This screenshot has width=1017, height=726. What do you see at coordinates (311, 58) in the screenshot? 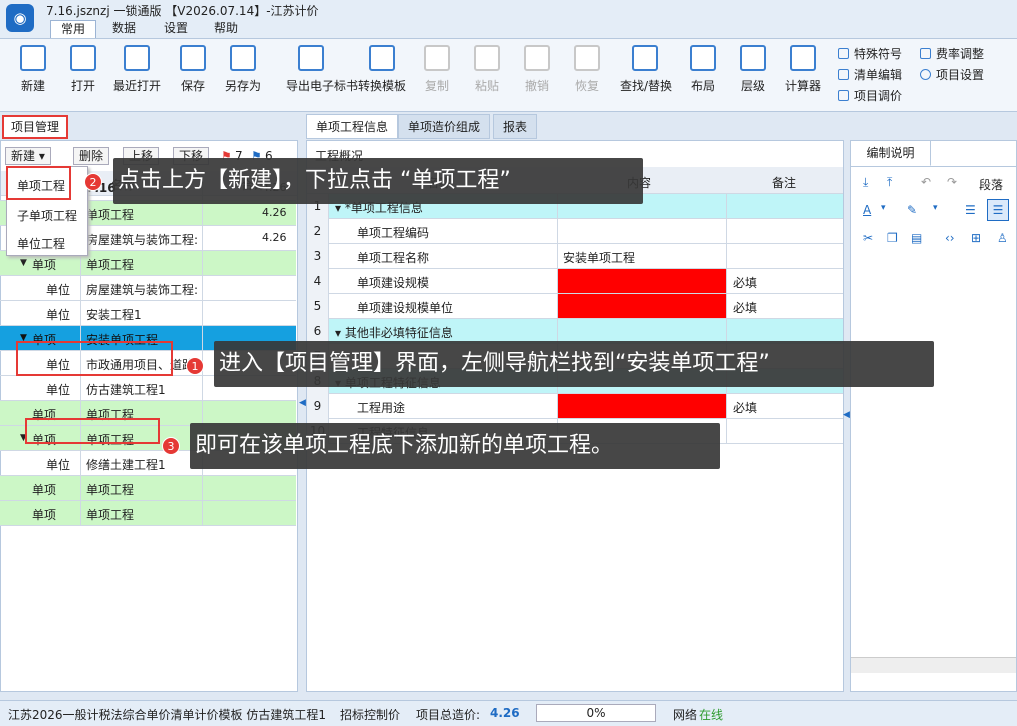
I see `export-icon` at bounding box center [311, 58].